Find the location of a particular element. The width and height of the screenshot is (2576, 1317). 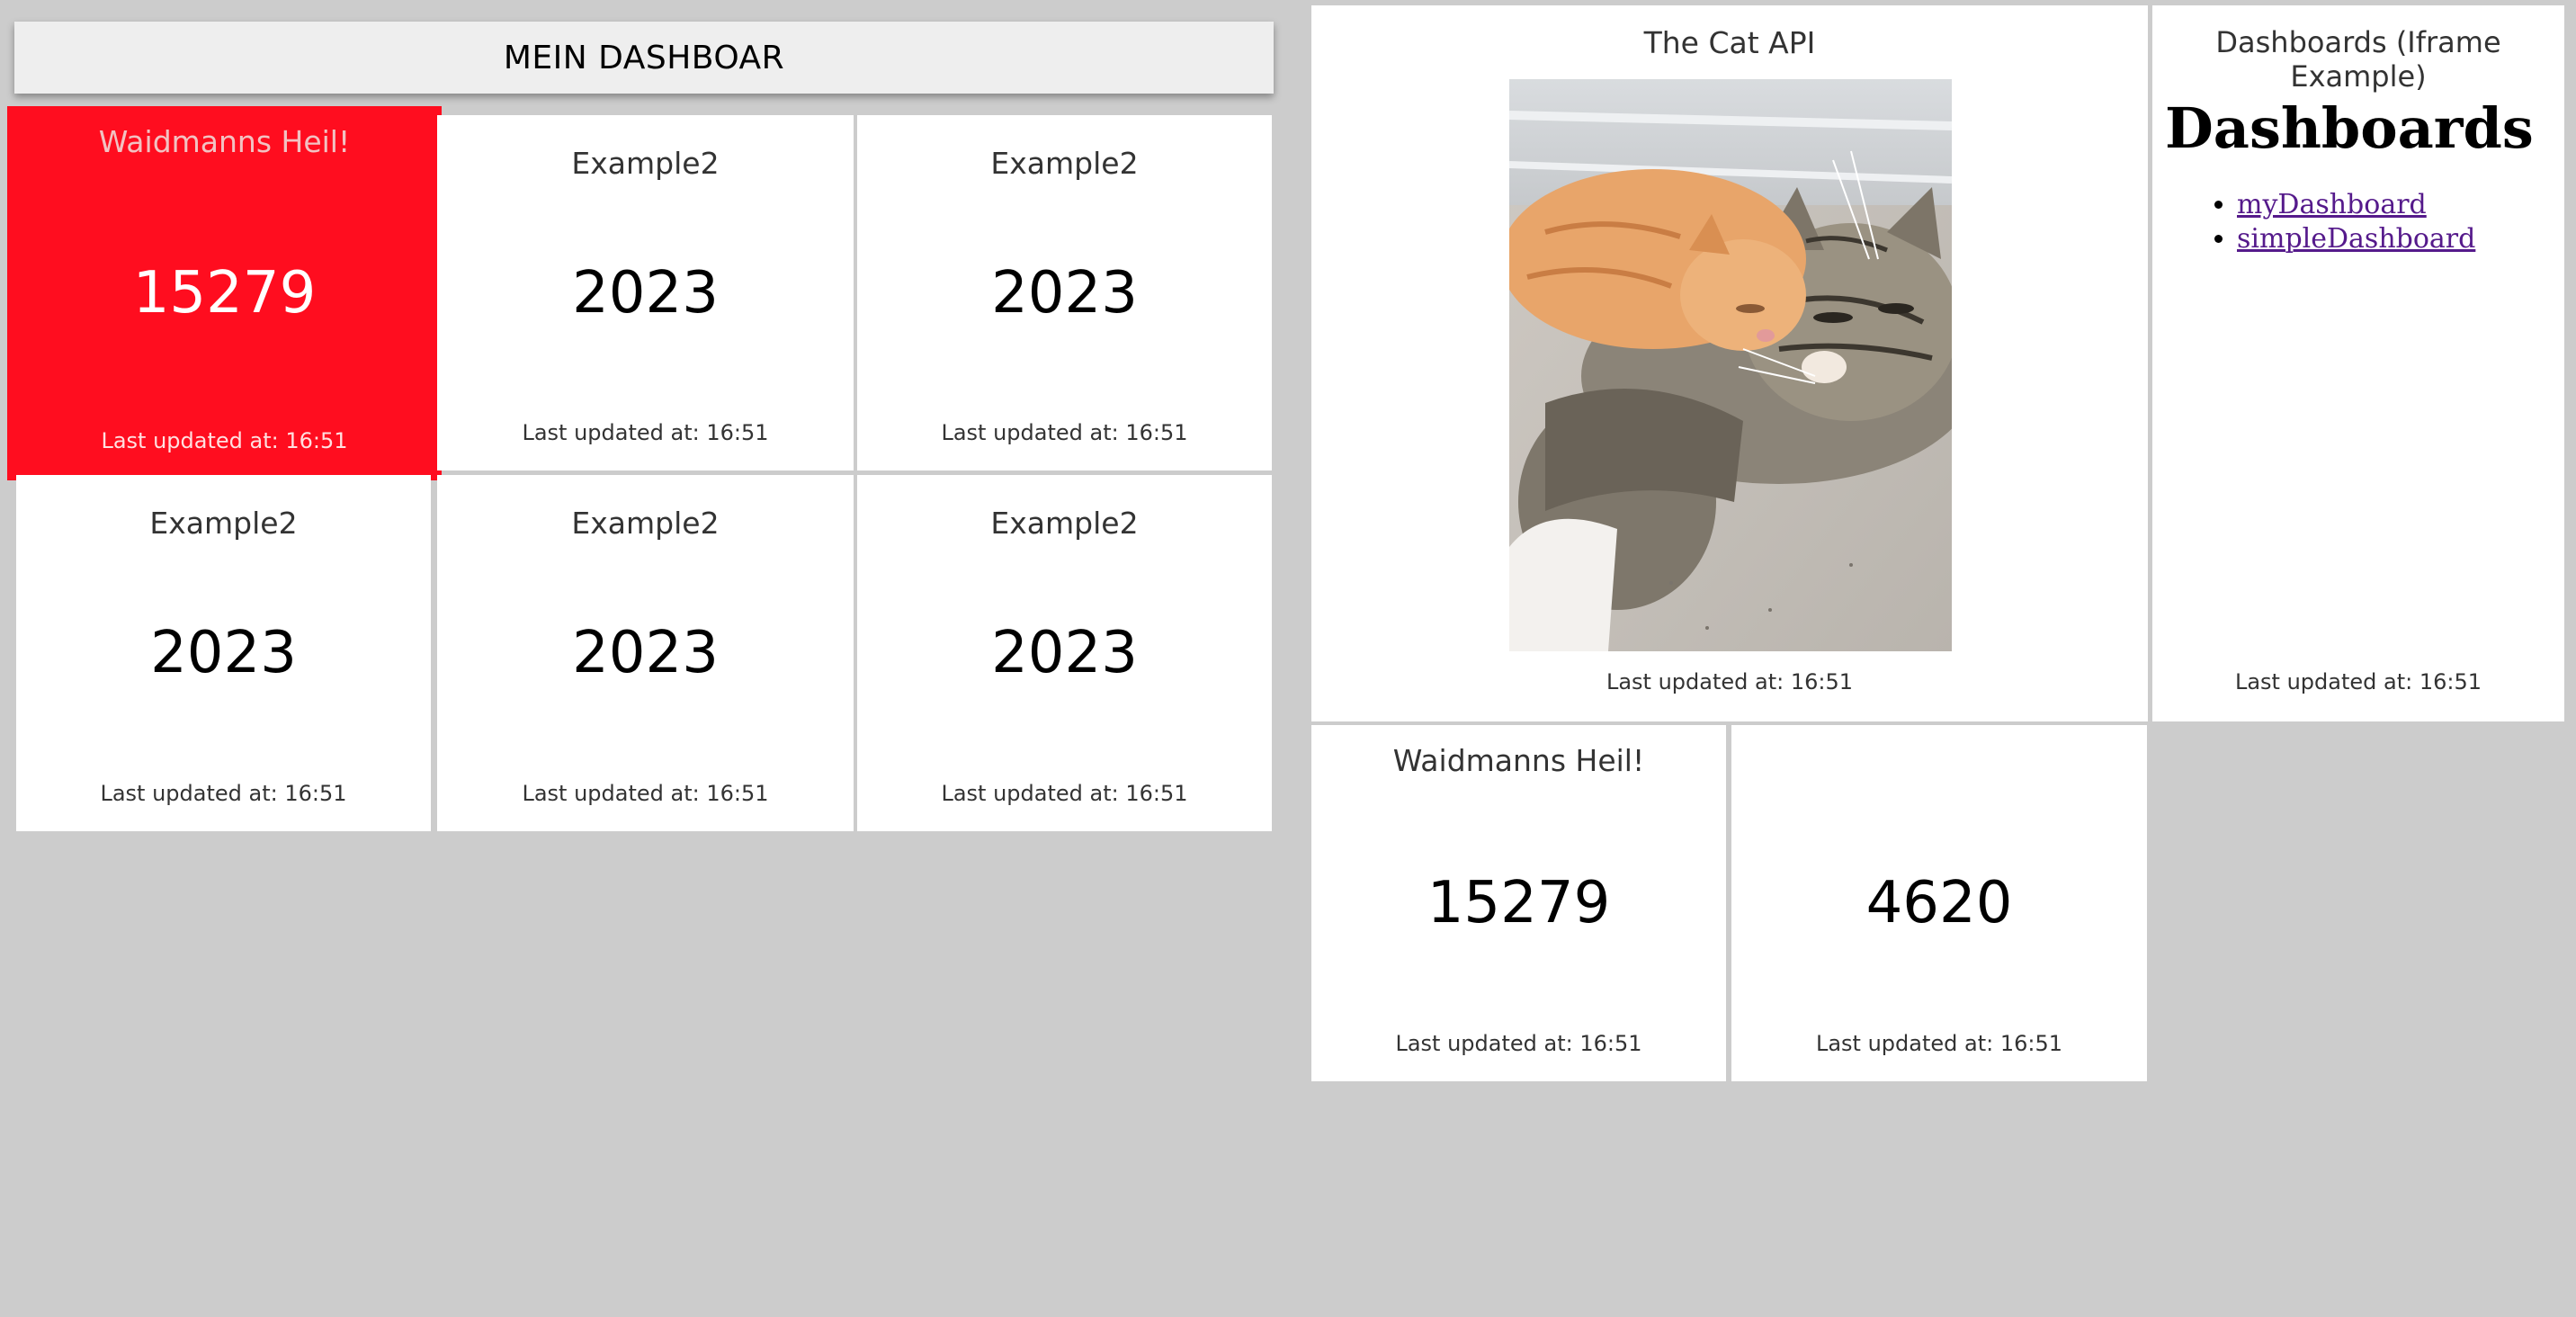

widget-example2-5: Example2 2023 Last updated at: 16:51 is located at coordinates (1064, 653).